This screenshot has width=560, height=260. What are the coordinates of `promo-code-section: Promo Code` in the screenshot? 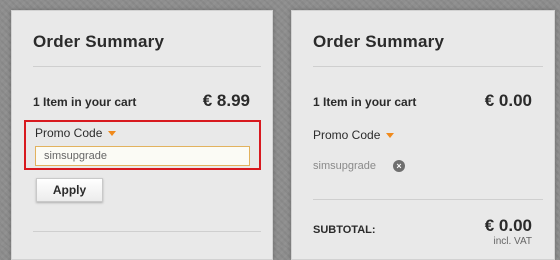 It's located at (142, 145).